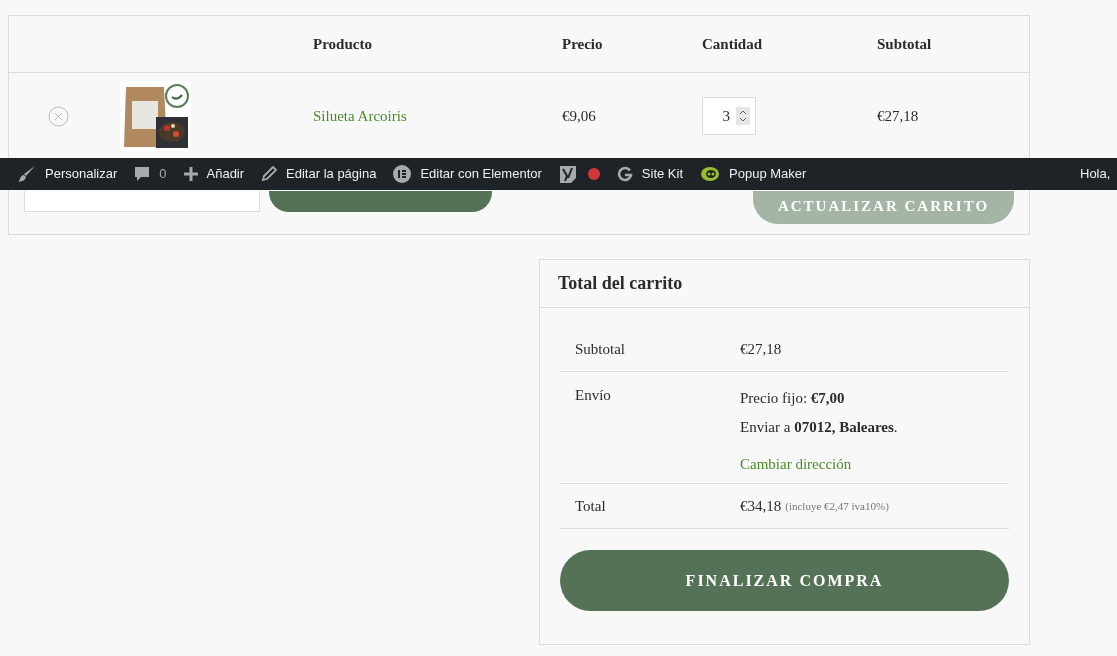 The width and height of the screenshot is (1117, 656). Describe the element at coordinates (142, 174) in the screenshot. I see `comment-icon` at that location.